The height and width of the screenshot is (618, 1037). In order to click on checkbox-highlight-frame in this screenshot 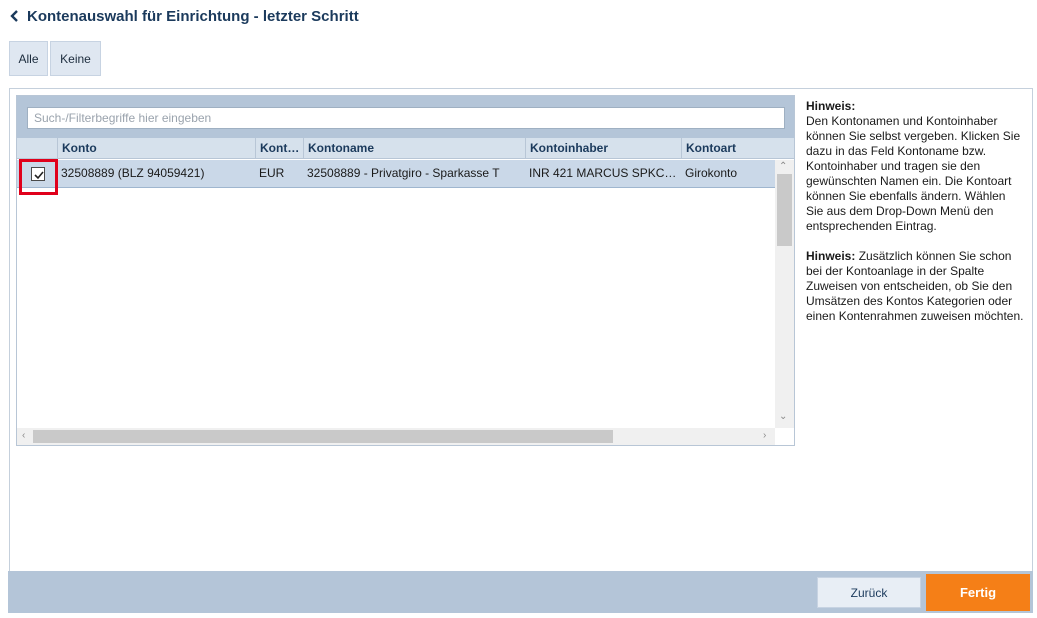, I will do `click(38, 177)`.